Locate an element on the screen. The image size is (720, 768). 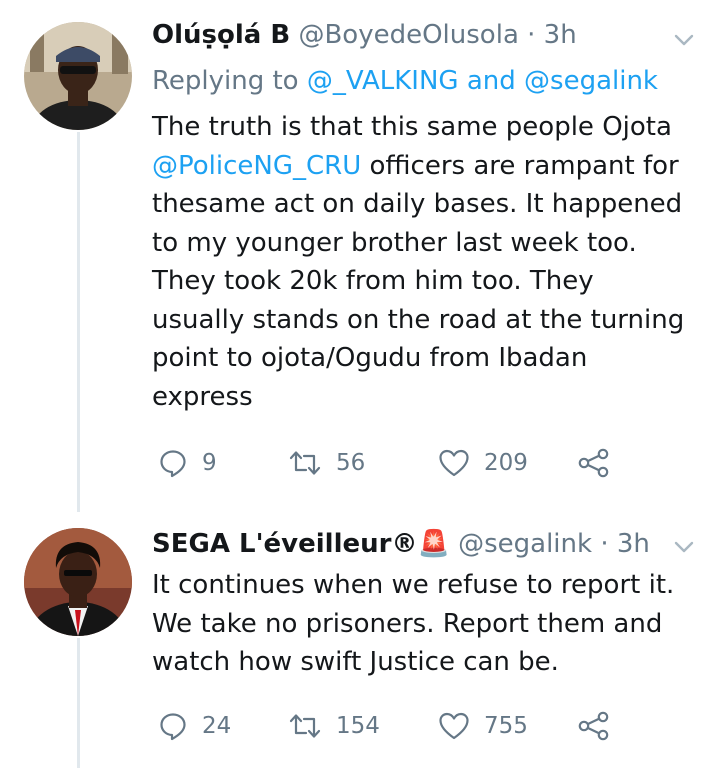
reply-count: 9 is located at coordinates (209, 463).